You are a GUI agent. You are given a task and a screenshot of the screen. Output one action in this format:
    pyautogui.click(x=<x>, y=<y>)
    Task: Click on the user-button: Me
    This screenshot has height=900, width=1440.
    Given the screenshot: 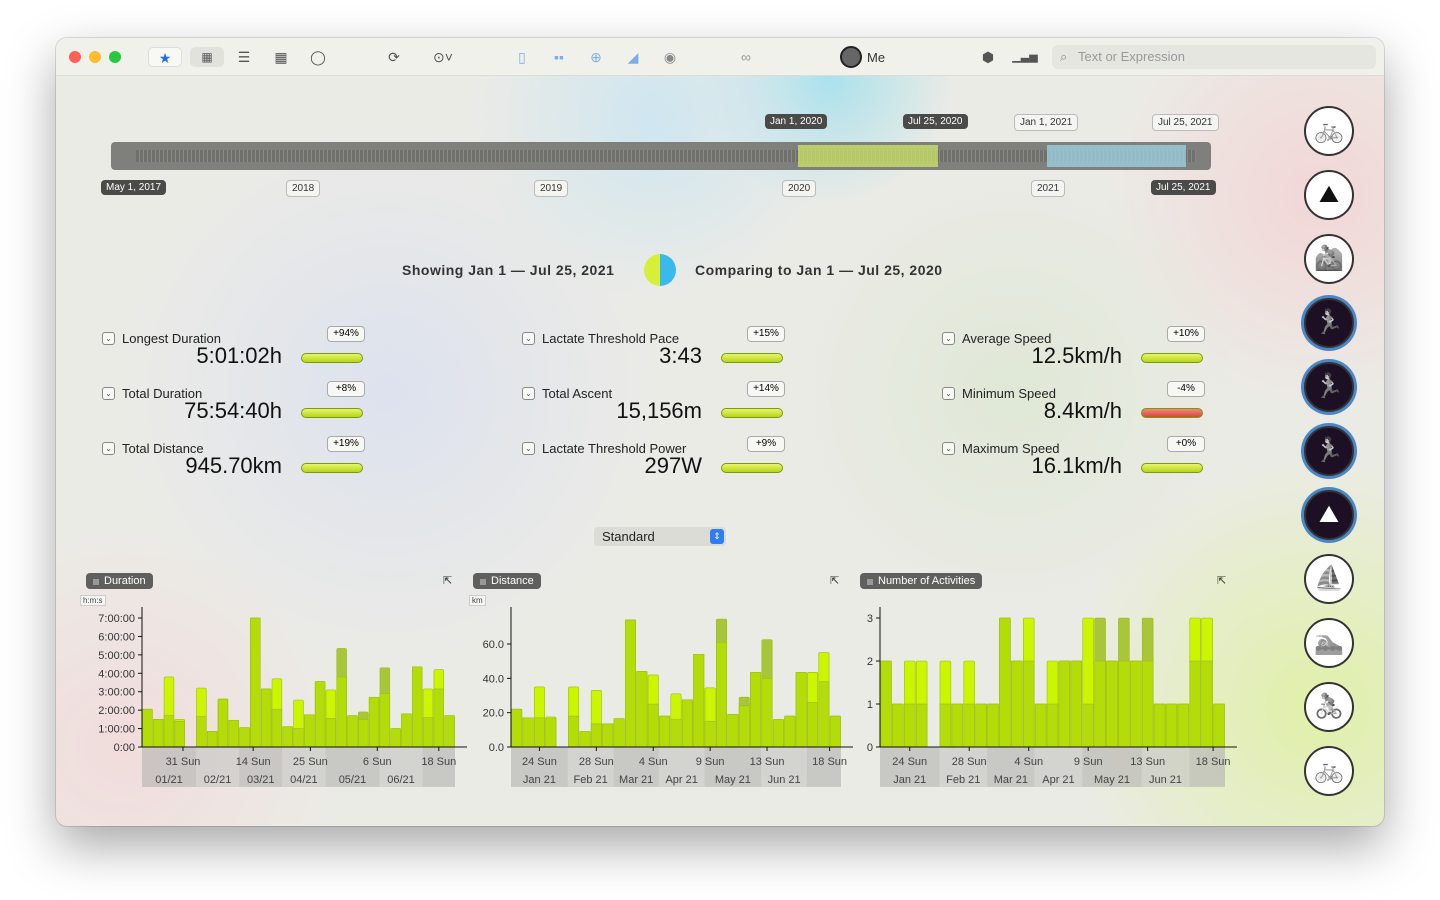 What is the action you would take?
    pyautogui.click(x=862, y=57)
    